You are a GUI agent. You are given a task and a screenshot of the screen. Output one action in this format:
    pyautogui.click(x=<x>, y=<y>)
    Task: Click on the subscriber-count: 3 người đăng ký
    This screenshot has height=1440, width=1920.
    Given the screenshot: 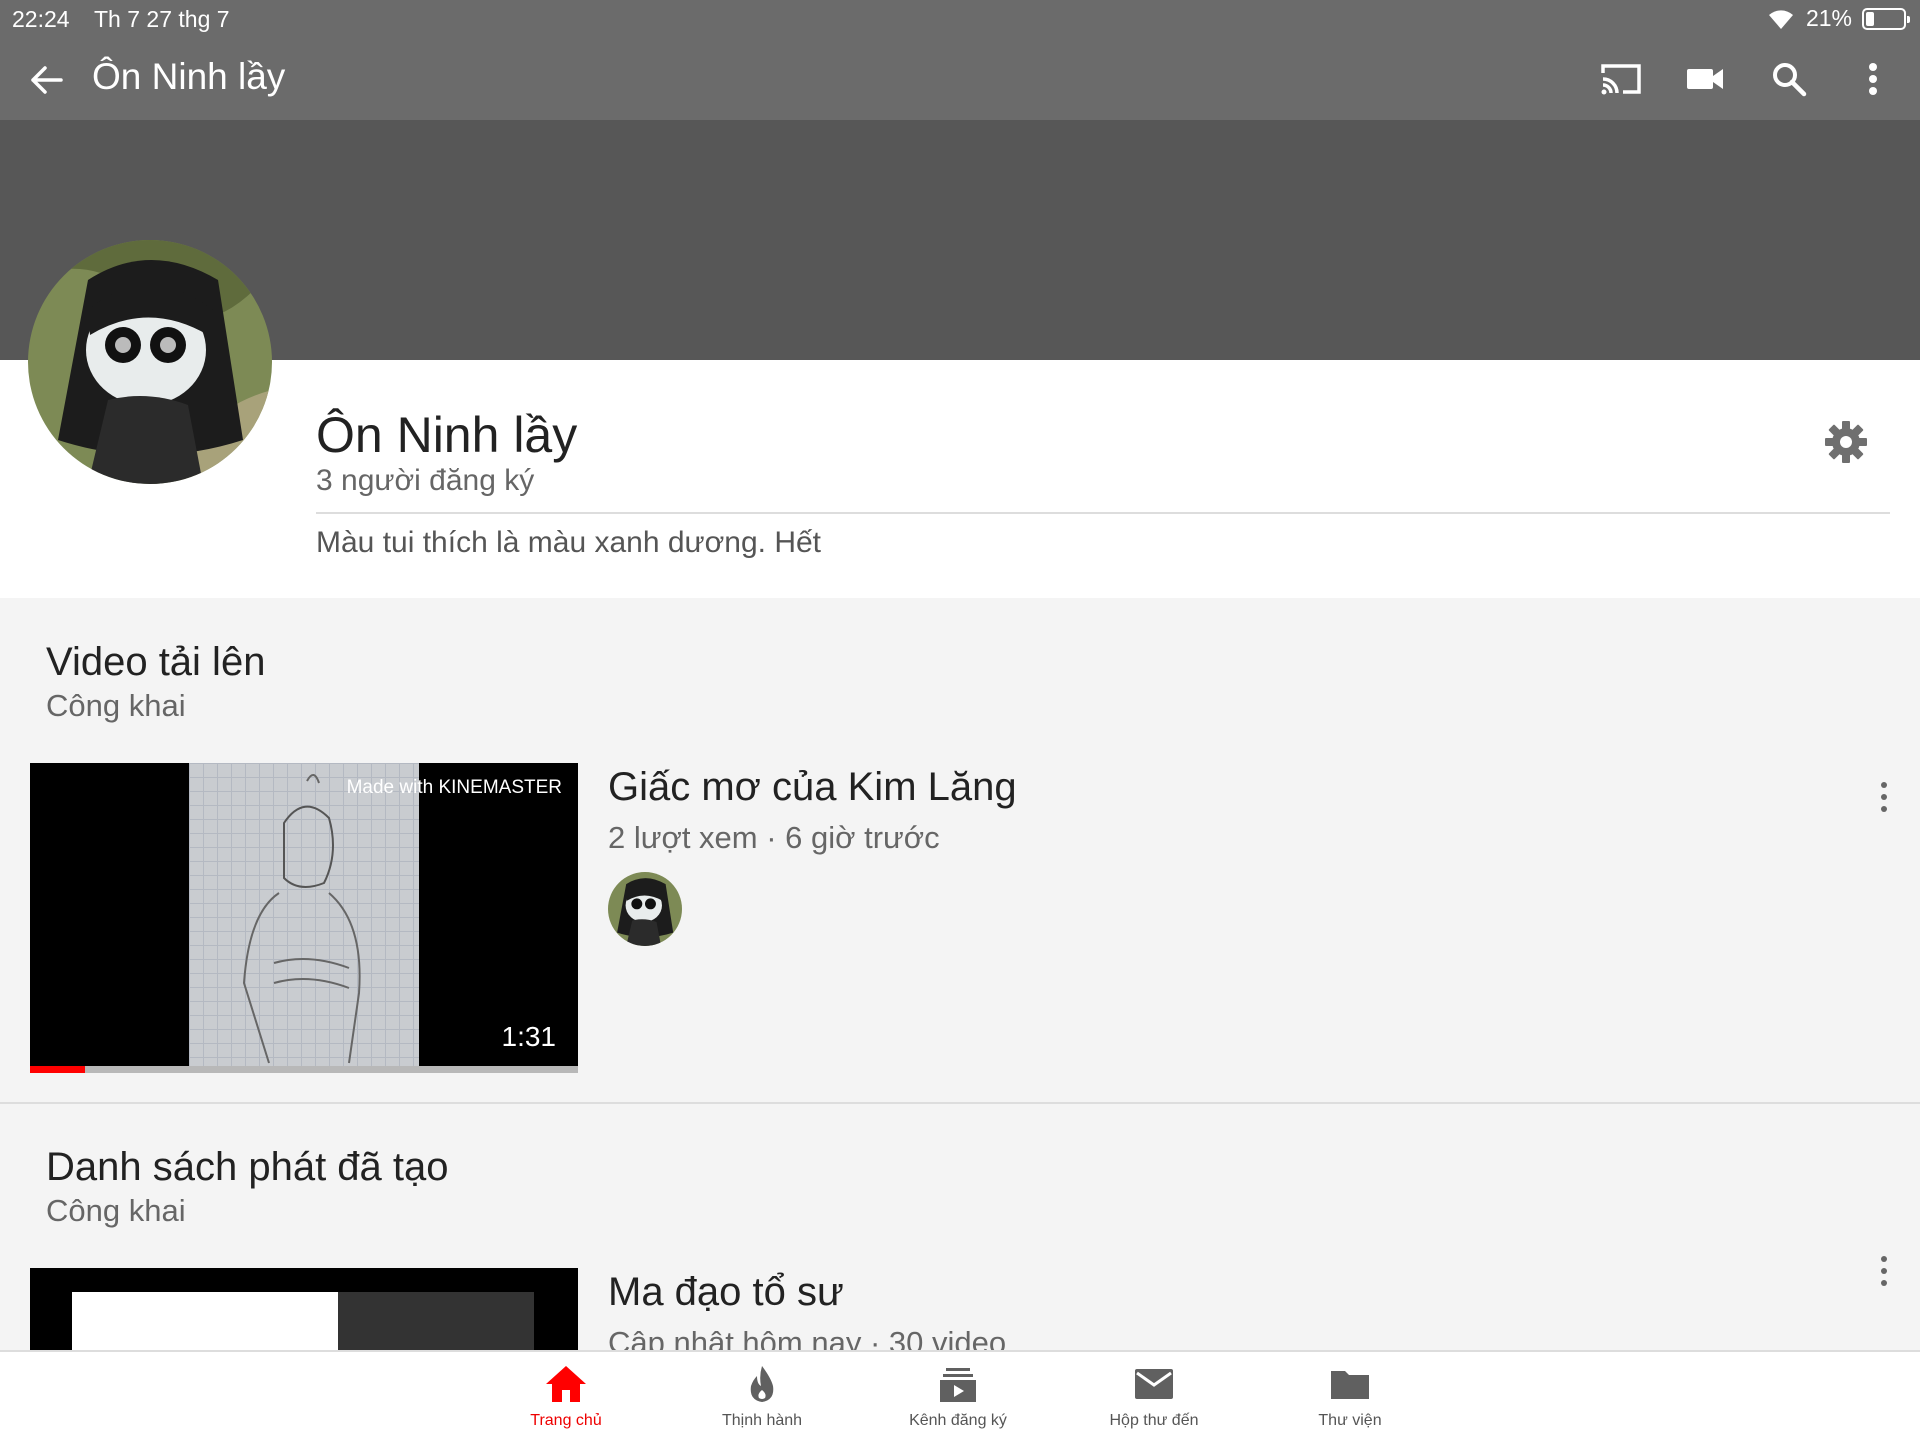 What is the action you would take?
    pyautogui.click(x=425, y=480)
    